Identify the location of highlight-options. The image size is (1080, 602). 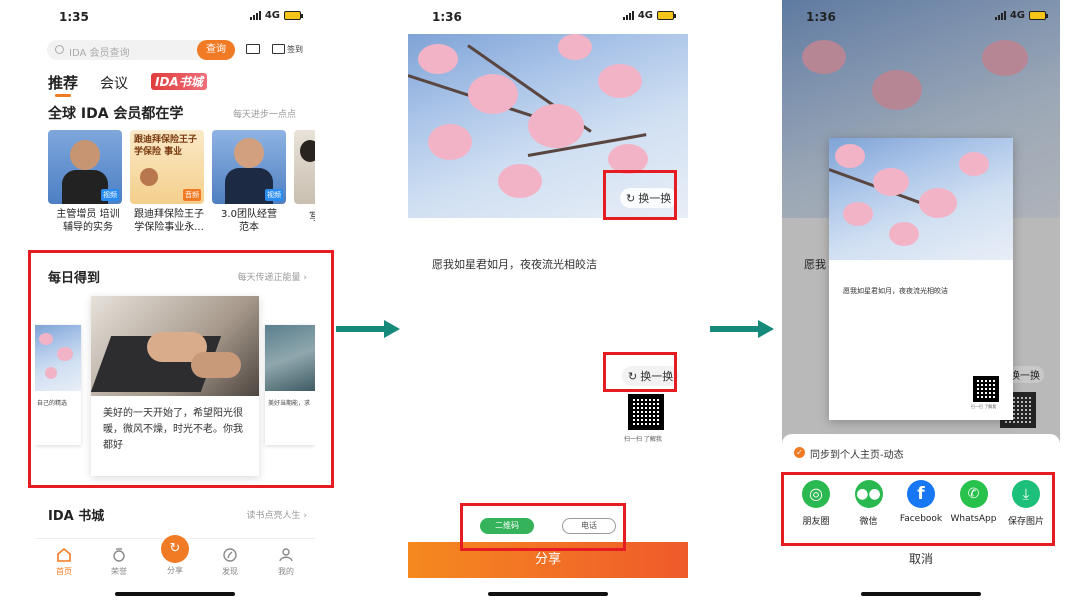
(543, 527).